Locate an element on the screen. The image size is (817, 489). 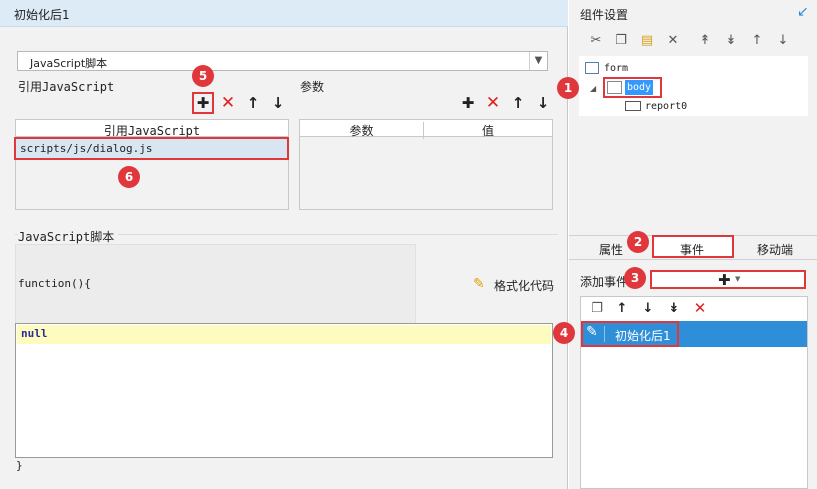
tab-properties: 属性 is located at coordinates (611, 249).